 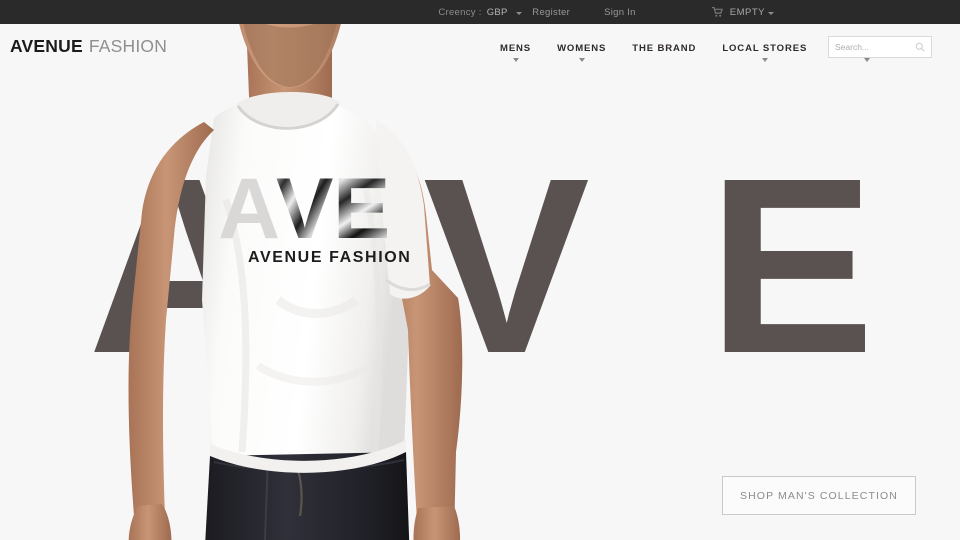 What do you see at coordinates (361, 209) in the screenshot?
I see `tshirt-letter-e: E` at bounding box center [361, 209].